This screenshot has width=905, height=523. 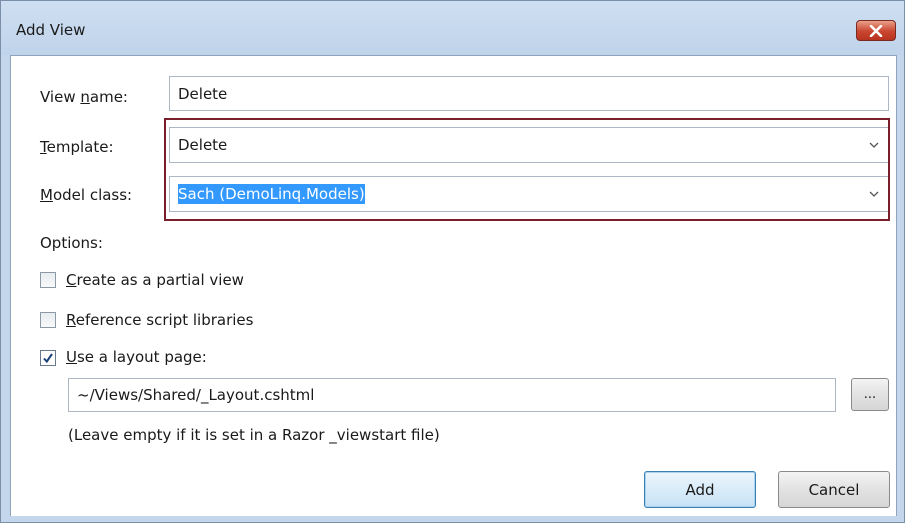 I want to click on title-bar: Add View, so click(x=452, y=28).